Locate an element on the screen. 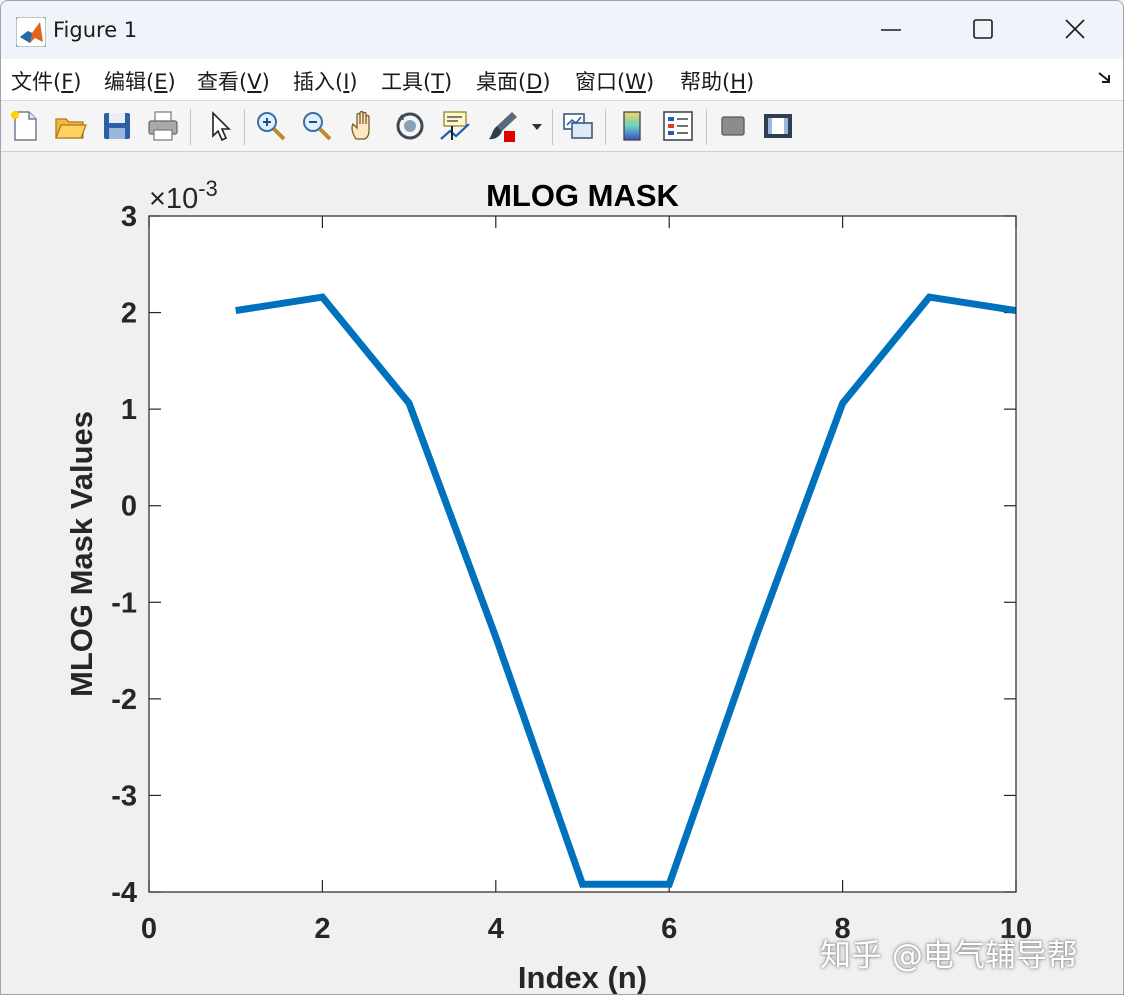 The width and height of the screenshot is (1124, 995). close-button is located at coordinates (1076, 30).